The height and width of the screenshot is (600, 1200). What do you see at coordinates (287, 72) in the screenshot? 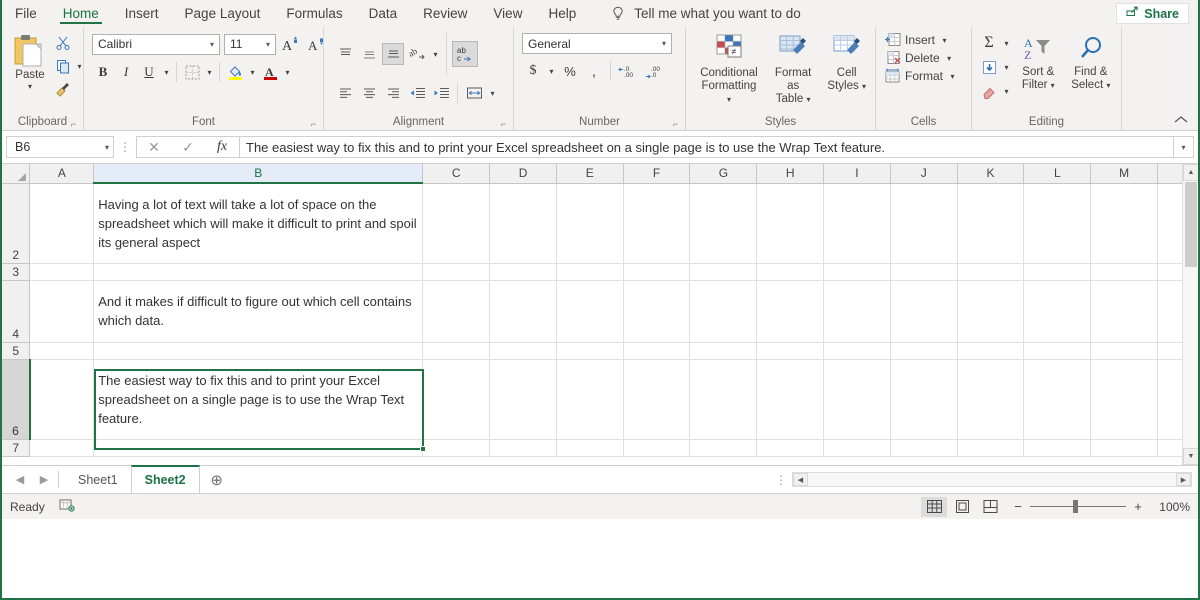
I see `font-color-dropdown-chevron-icon: ▾` at bounding box center [287, 72].